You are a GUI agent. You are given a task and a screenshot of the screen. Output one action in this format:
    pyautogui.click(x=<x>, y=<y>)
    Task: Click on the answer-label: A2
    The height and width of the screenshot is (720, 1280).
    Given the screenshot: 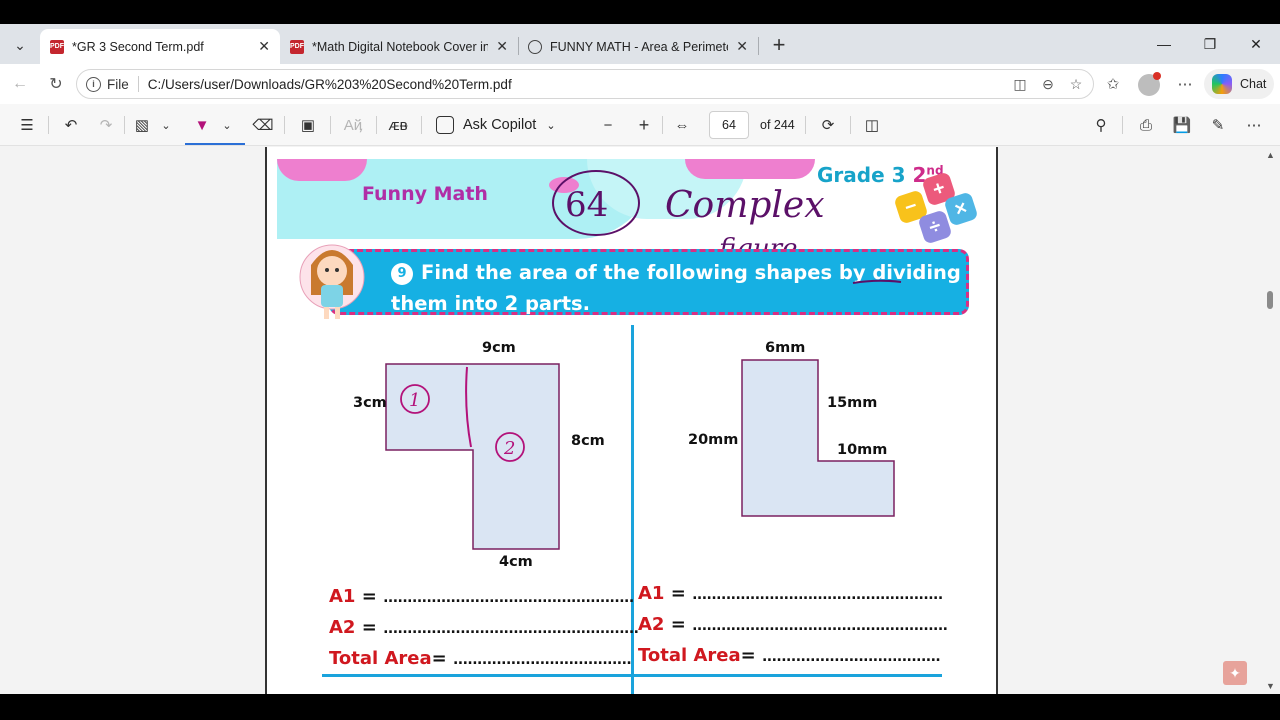 What is the action you would take?
    pyautogui.click(x=342, y=627)
    